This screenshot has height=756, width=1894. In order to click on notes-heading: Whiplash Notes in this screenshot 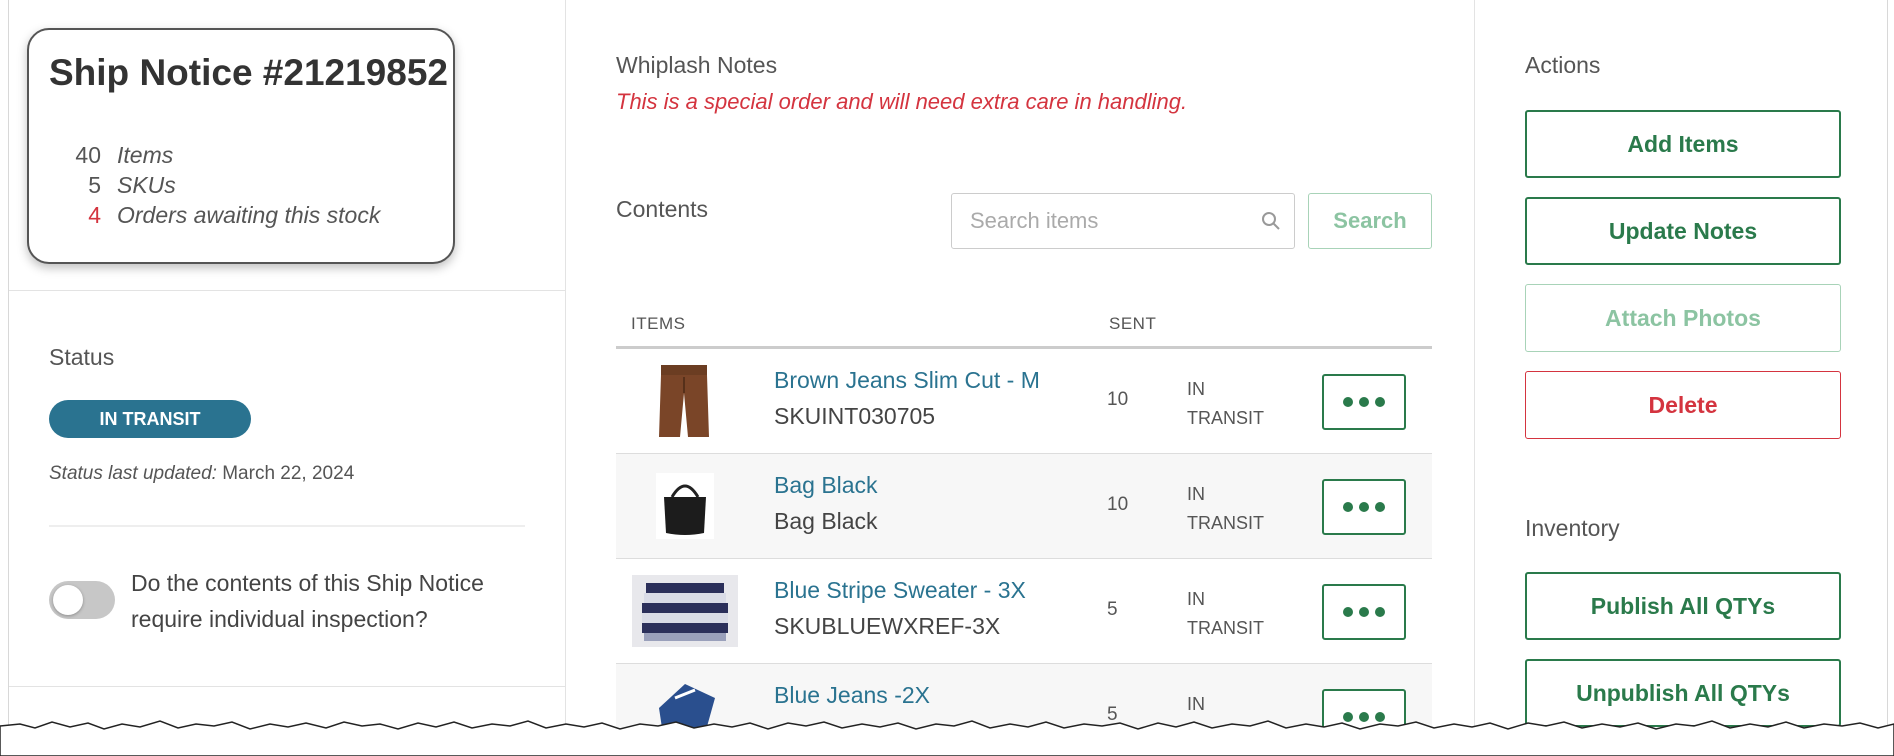, I will do `click(697, 65)`.